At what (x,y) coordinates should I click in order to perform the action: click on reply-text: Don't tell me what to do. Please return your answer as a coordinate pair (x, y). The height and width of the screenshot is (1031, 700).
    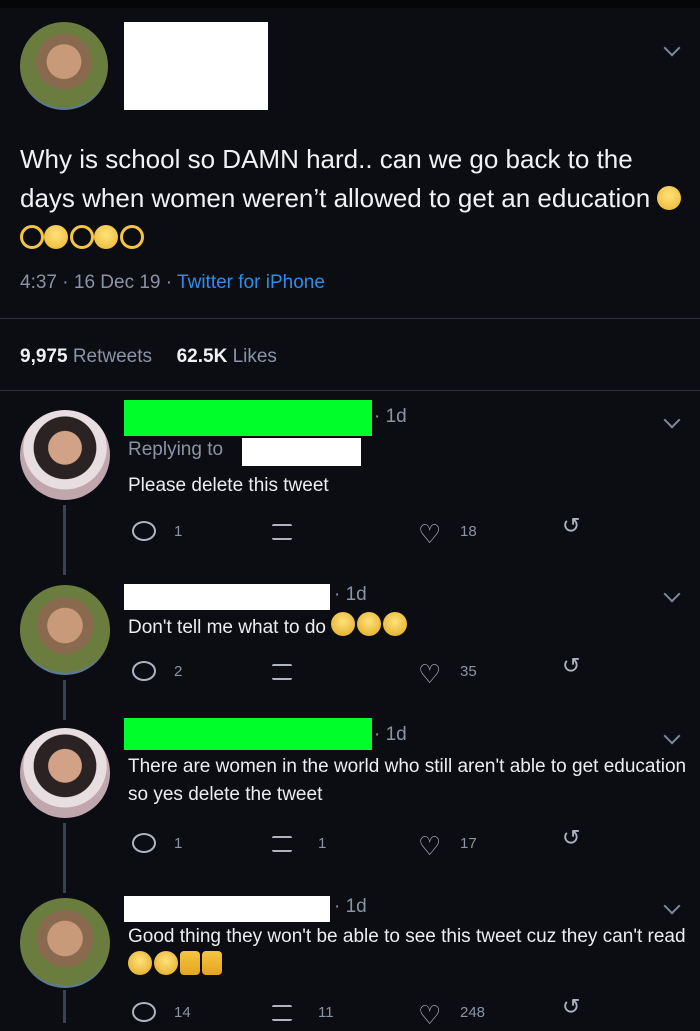
    Looking at the image, I should click on (268, 627).